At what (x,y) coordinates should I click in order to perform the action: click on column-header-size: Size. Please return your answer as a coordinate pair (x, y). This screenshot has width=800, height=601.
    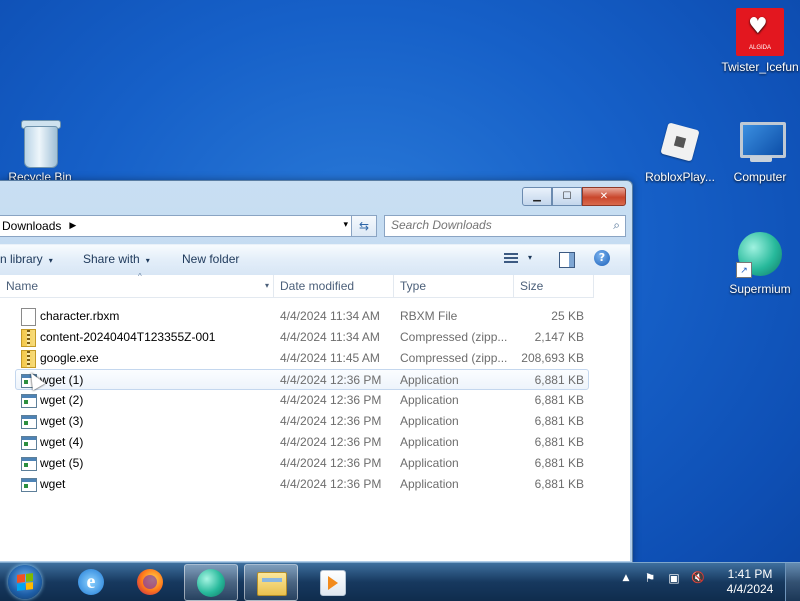
    Looking at the image, I should click on (554, 286).